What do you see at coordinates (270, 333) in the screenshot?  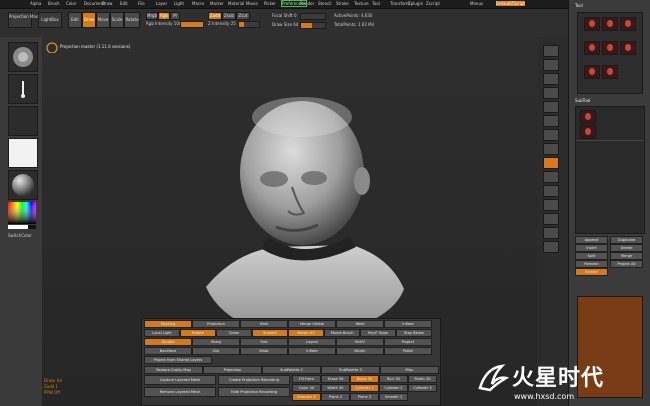 I see `row1-smooth: Smooth` at bounding box center [270, 333].